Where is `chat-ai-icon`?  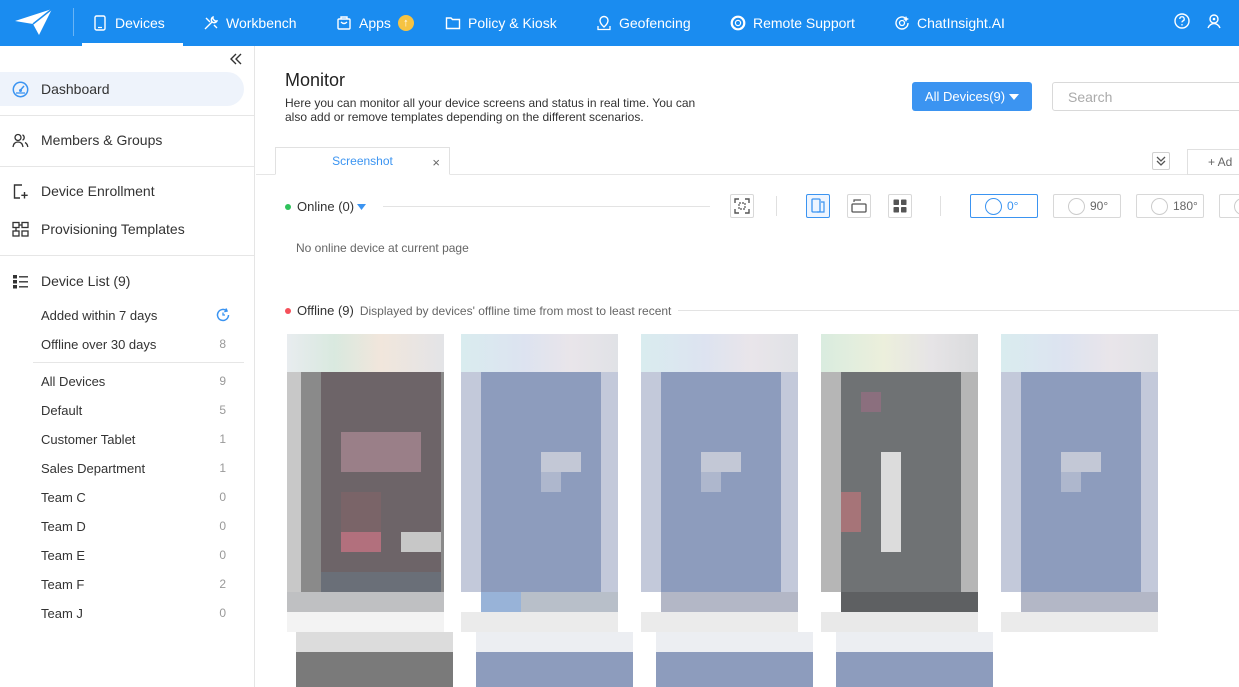
chat-ai-icon is located at coordinates (902, 23).